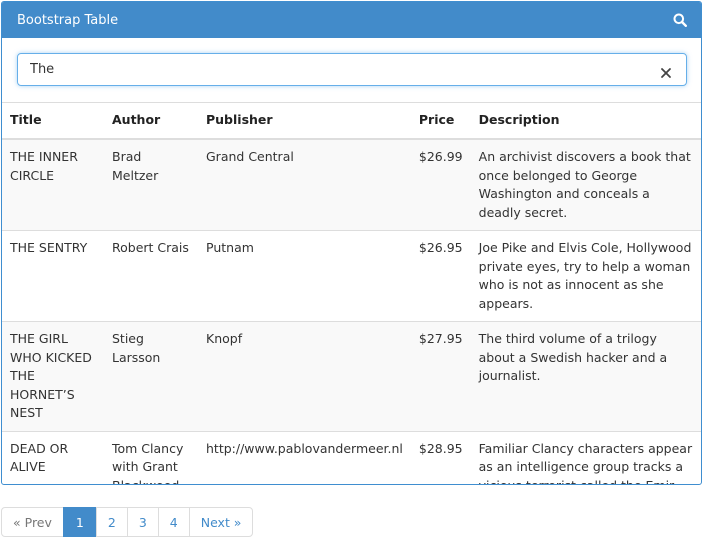  Describe the element at coordinates (53, 121) in the screenshot. I see `column-header-title: Title` at that location.